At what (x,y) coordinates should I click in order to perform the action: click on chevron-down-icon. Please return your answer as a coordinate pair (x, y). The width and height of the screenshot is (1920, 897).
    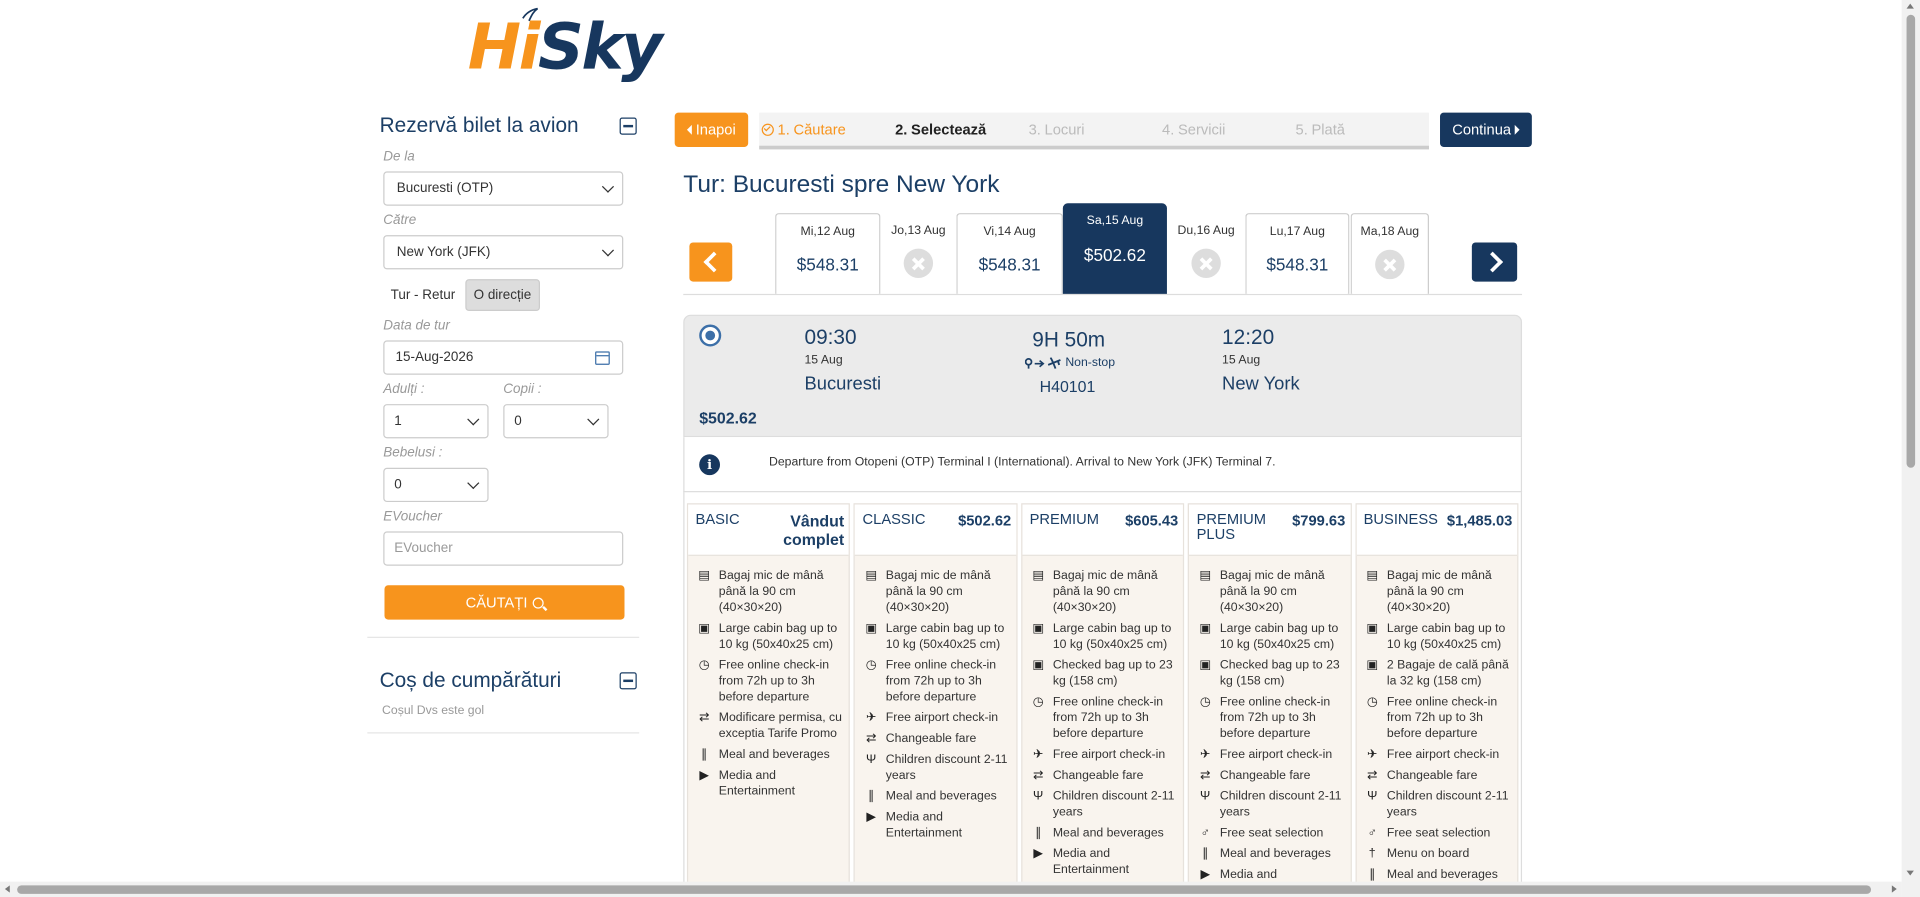
    Looking at the image, I should click on (608, 186).